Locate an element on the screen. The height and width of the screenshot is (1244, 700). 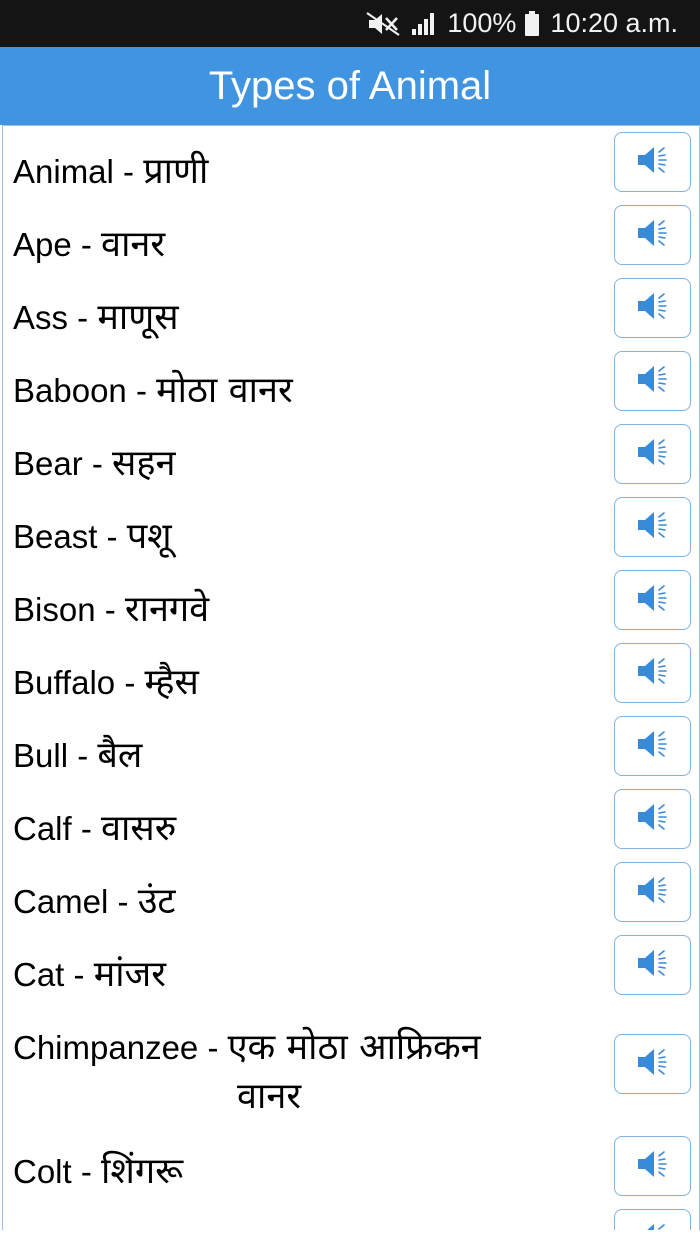
word-text: Ape - वानर is located at coordinates (89, 245).